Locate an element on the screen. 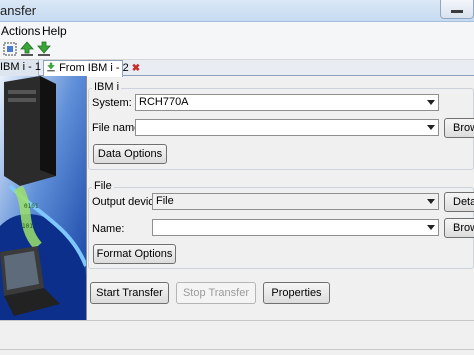  minimize-button is located at coordinates (457, 9).